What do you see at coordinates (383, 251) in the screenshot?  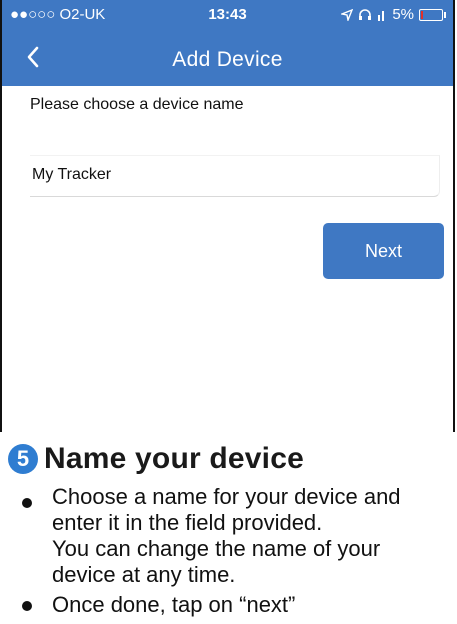 I see `next-button: Next` at bounding box center [383, 251].